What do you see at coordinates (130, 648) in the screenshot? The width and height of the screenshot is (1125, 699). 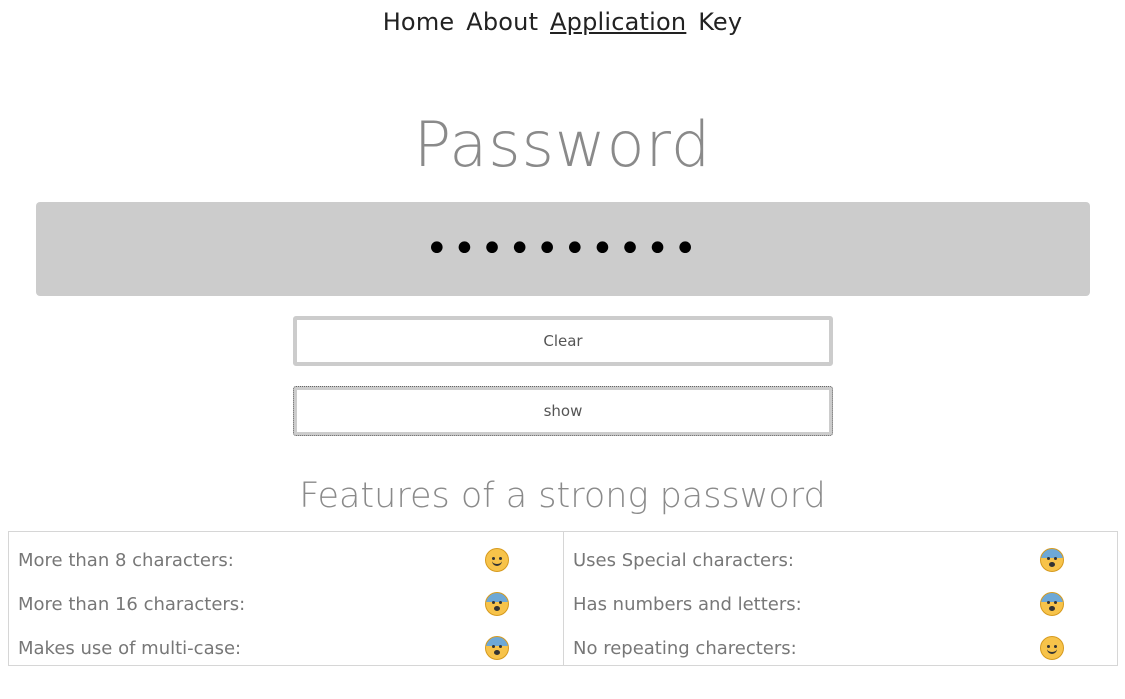 I see `feature-label: Makes use of multi-case:` at bounding box center [130, 648].